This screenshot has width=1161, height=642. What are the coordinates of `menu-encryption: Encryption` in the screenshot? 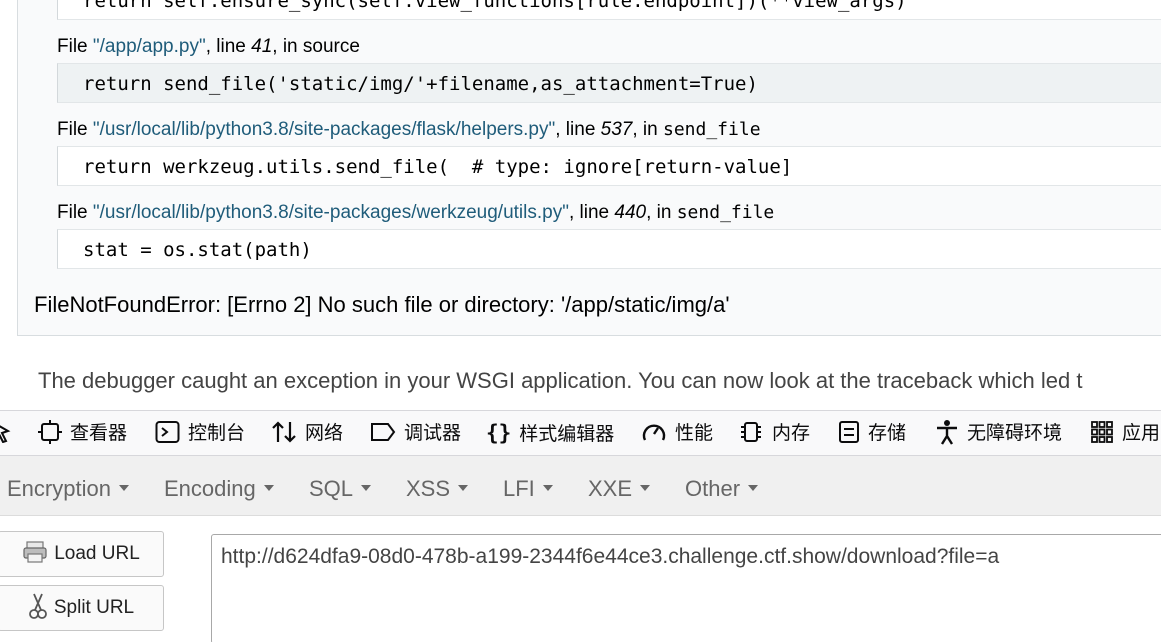 It's located at (68, 486).